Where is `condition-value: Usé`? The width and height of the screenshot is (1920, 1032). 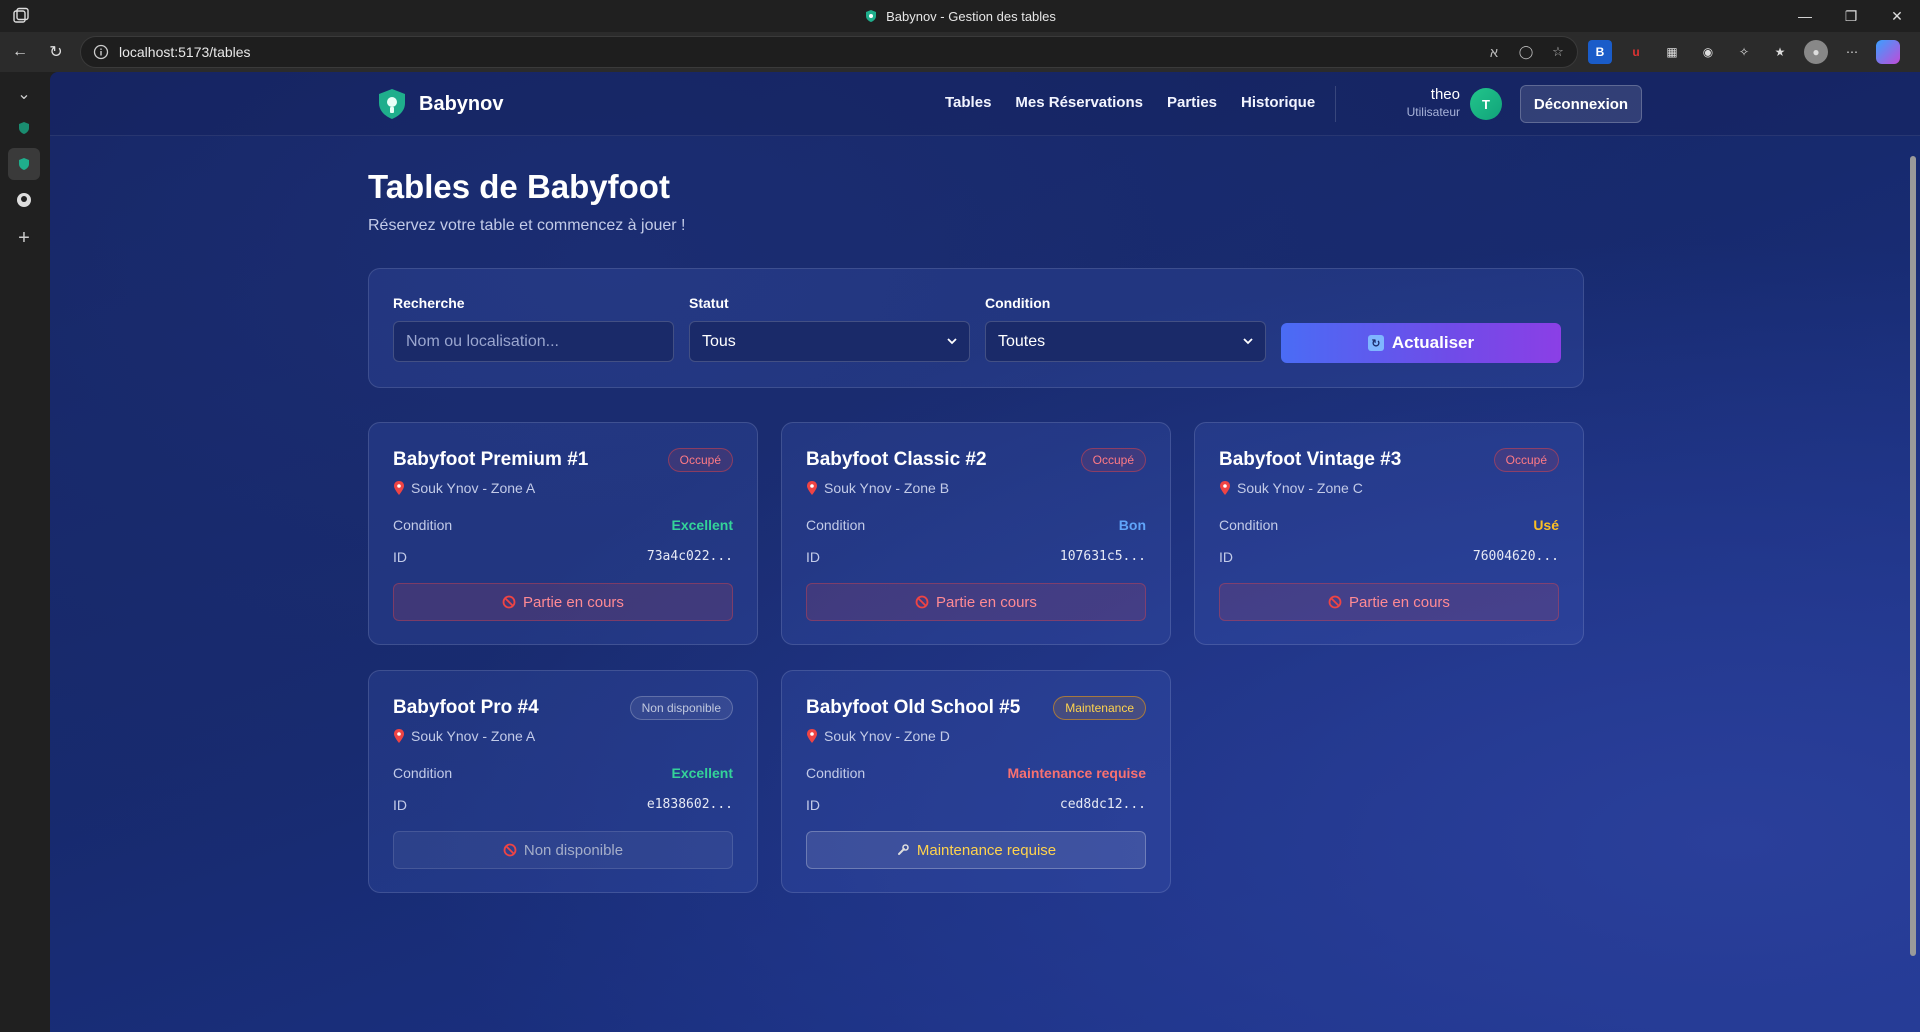 condition-value: Usé is located at coordinates (1546, 525).